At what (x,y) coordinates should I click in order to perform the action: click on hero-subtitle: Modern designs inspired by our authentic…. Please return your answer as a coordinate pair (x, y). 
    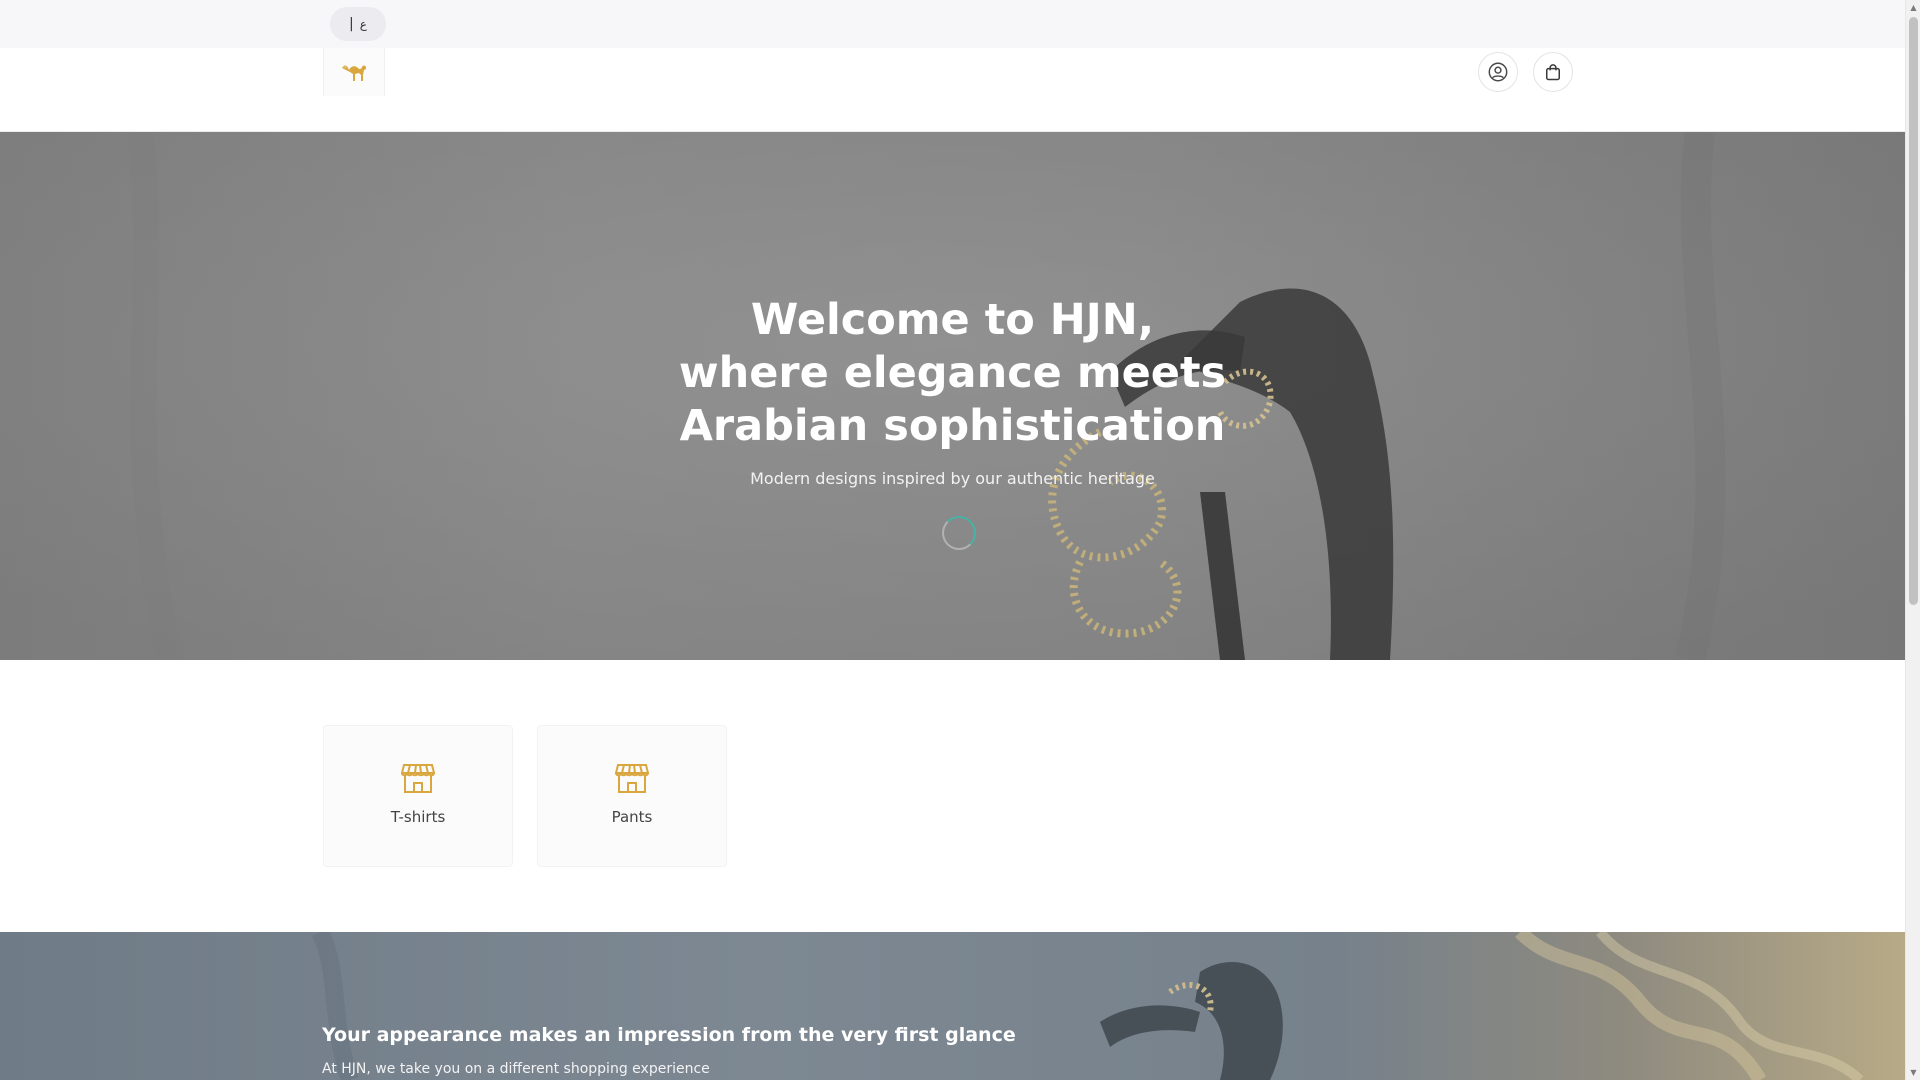
    Looking at the image, I should click on (952, 478).